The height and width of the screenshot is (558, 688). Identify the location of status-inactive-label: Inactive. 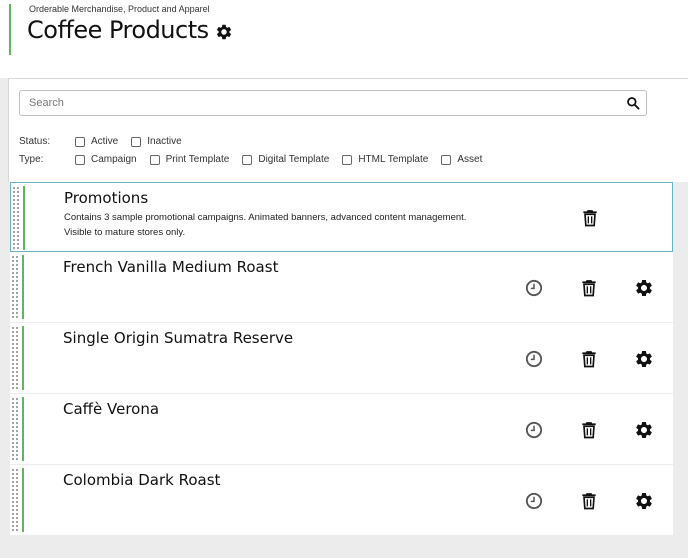
(164, 141).